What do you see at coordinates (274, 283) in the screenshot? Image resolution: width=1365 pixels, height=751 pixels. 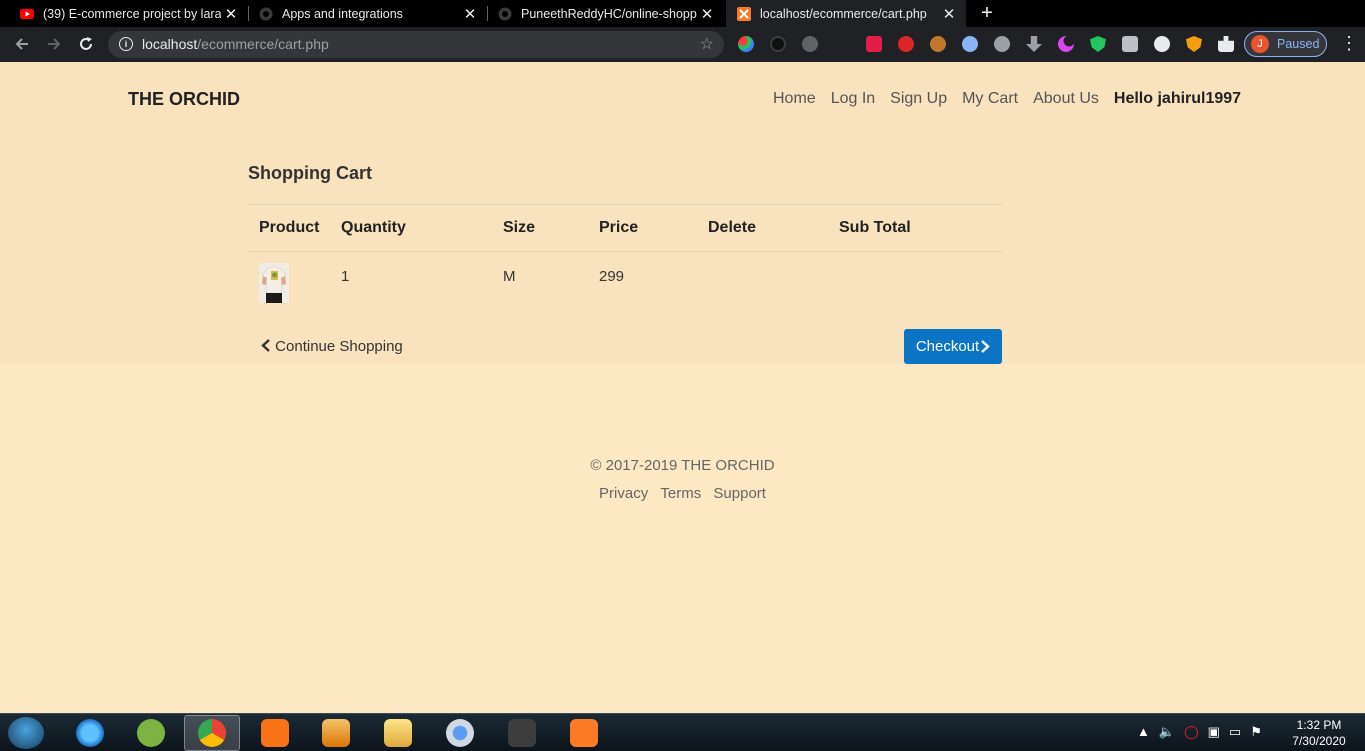 I see `product-thumbnail` at bounding box center [274, 283].